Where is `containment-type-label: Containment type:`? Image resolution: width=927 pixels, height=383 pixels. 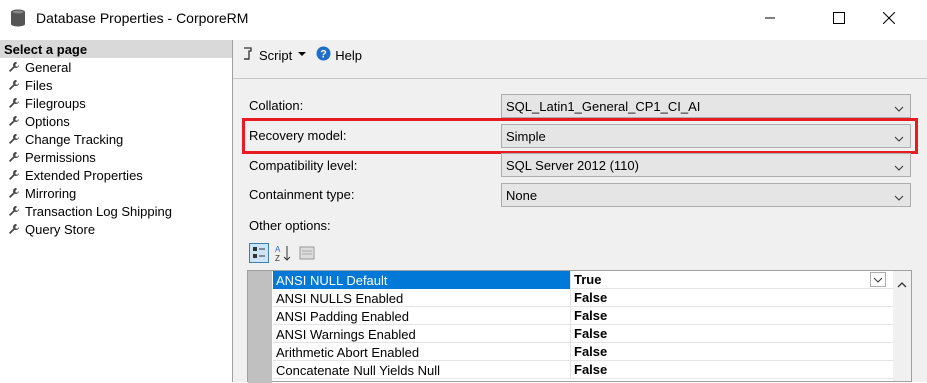
containment-type-label: Containment type: is located at coordinates (302, 194).